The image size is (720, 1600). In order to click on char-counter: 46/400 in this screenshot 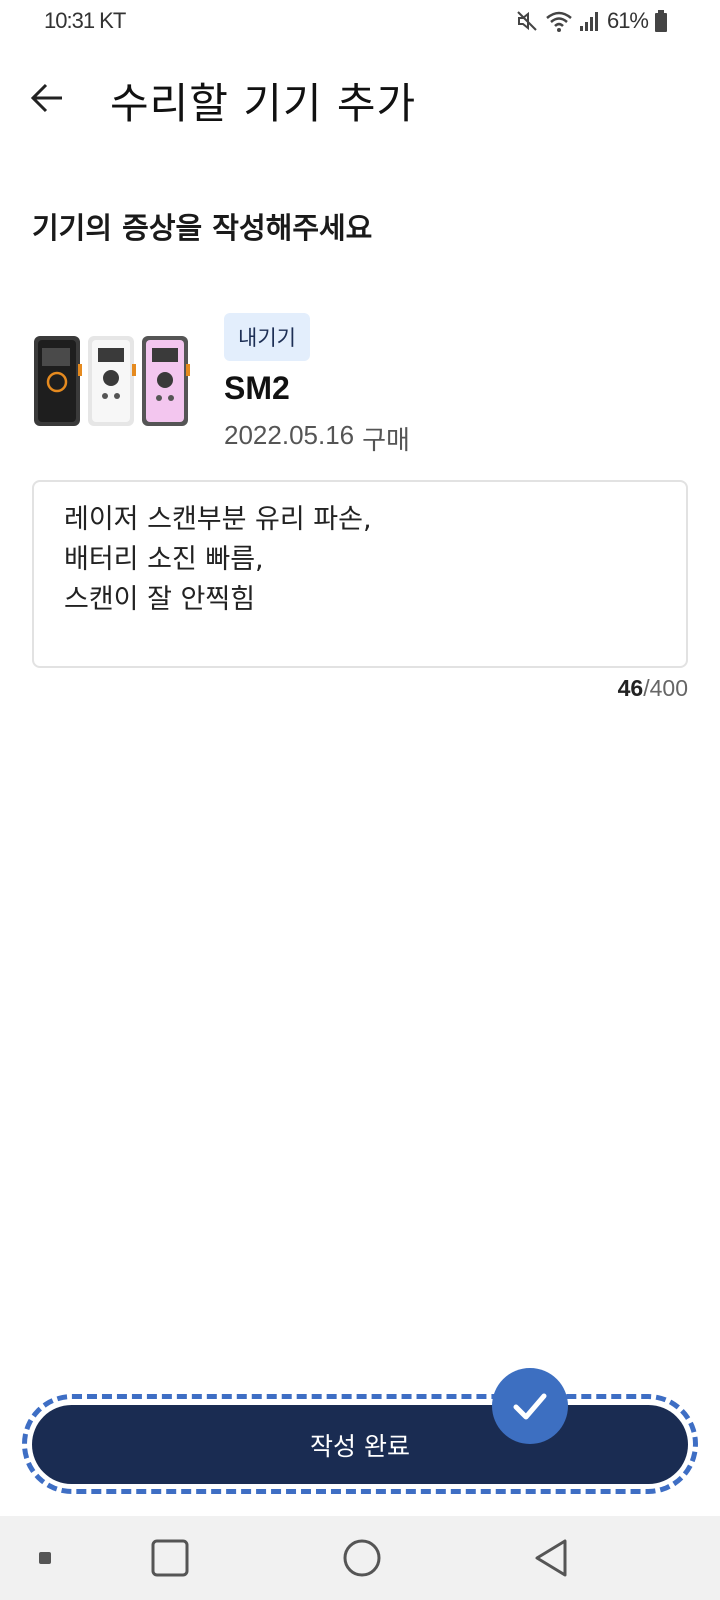, I will do `click(653, 688)`.